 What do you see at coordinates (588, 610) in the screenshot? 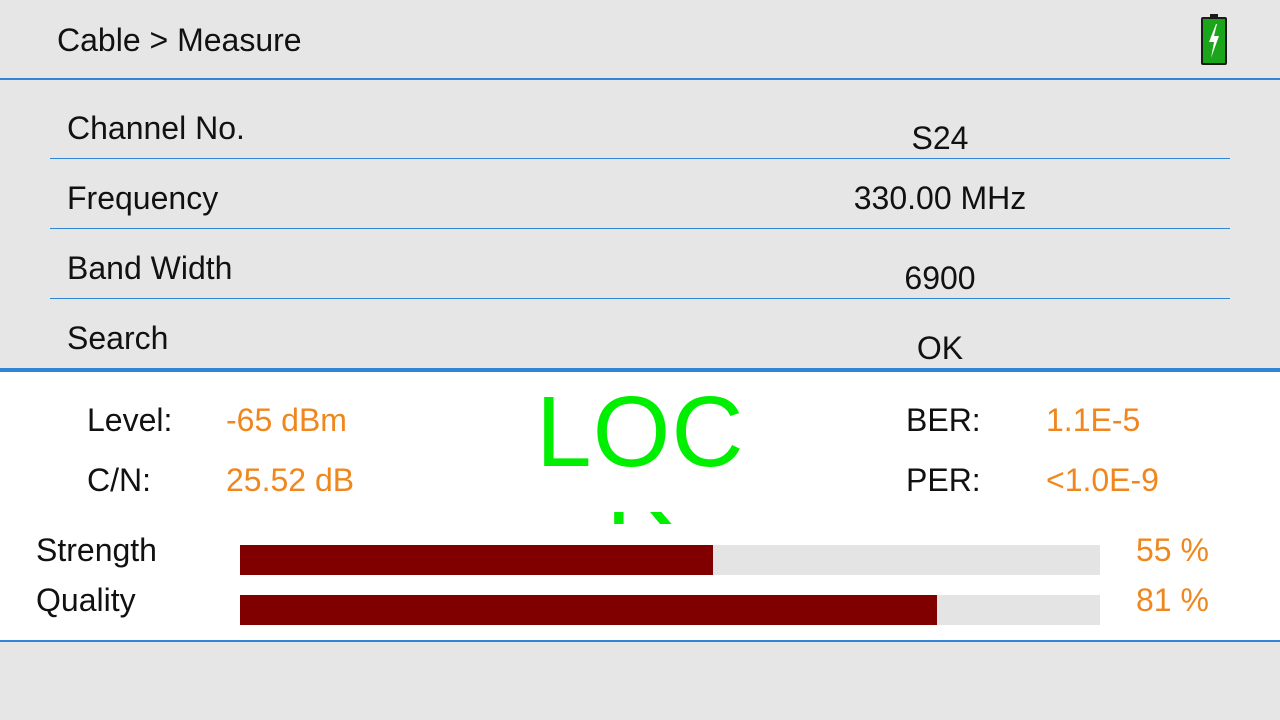
I see `quality-bar-fill` at bounding box center [588, 610].